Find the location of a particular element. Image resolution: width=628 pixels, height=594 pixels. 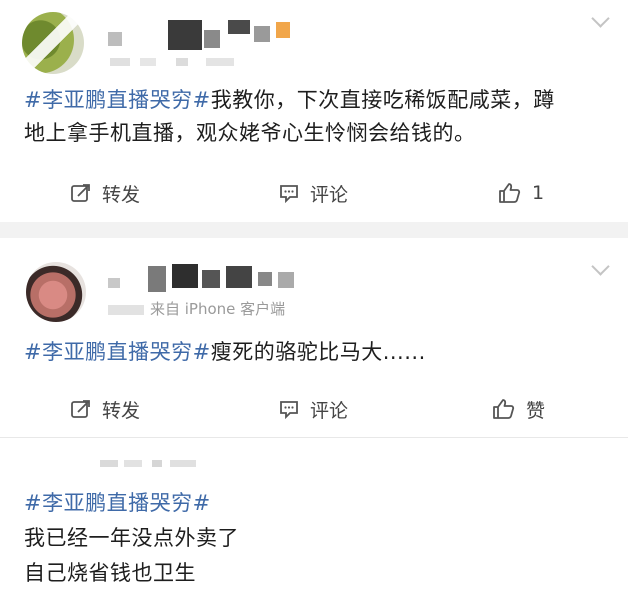

post-actions: 转发 评论 赞 is located at coordinates (314, 409).